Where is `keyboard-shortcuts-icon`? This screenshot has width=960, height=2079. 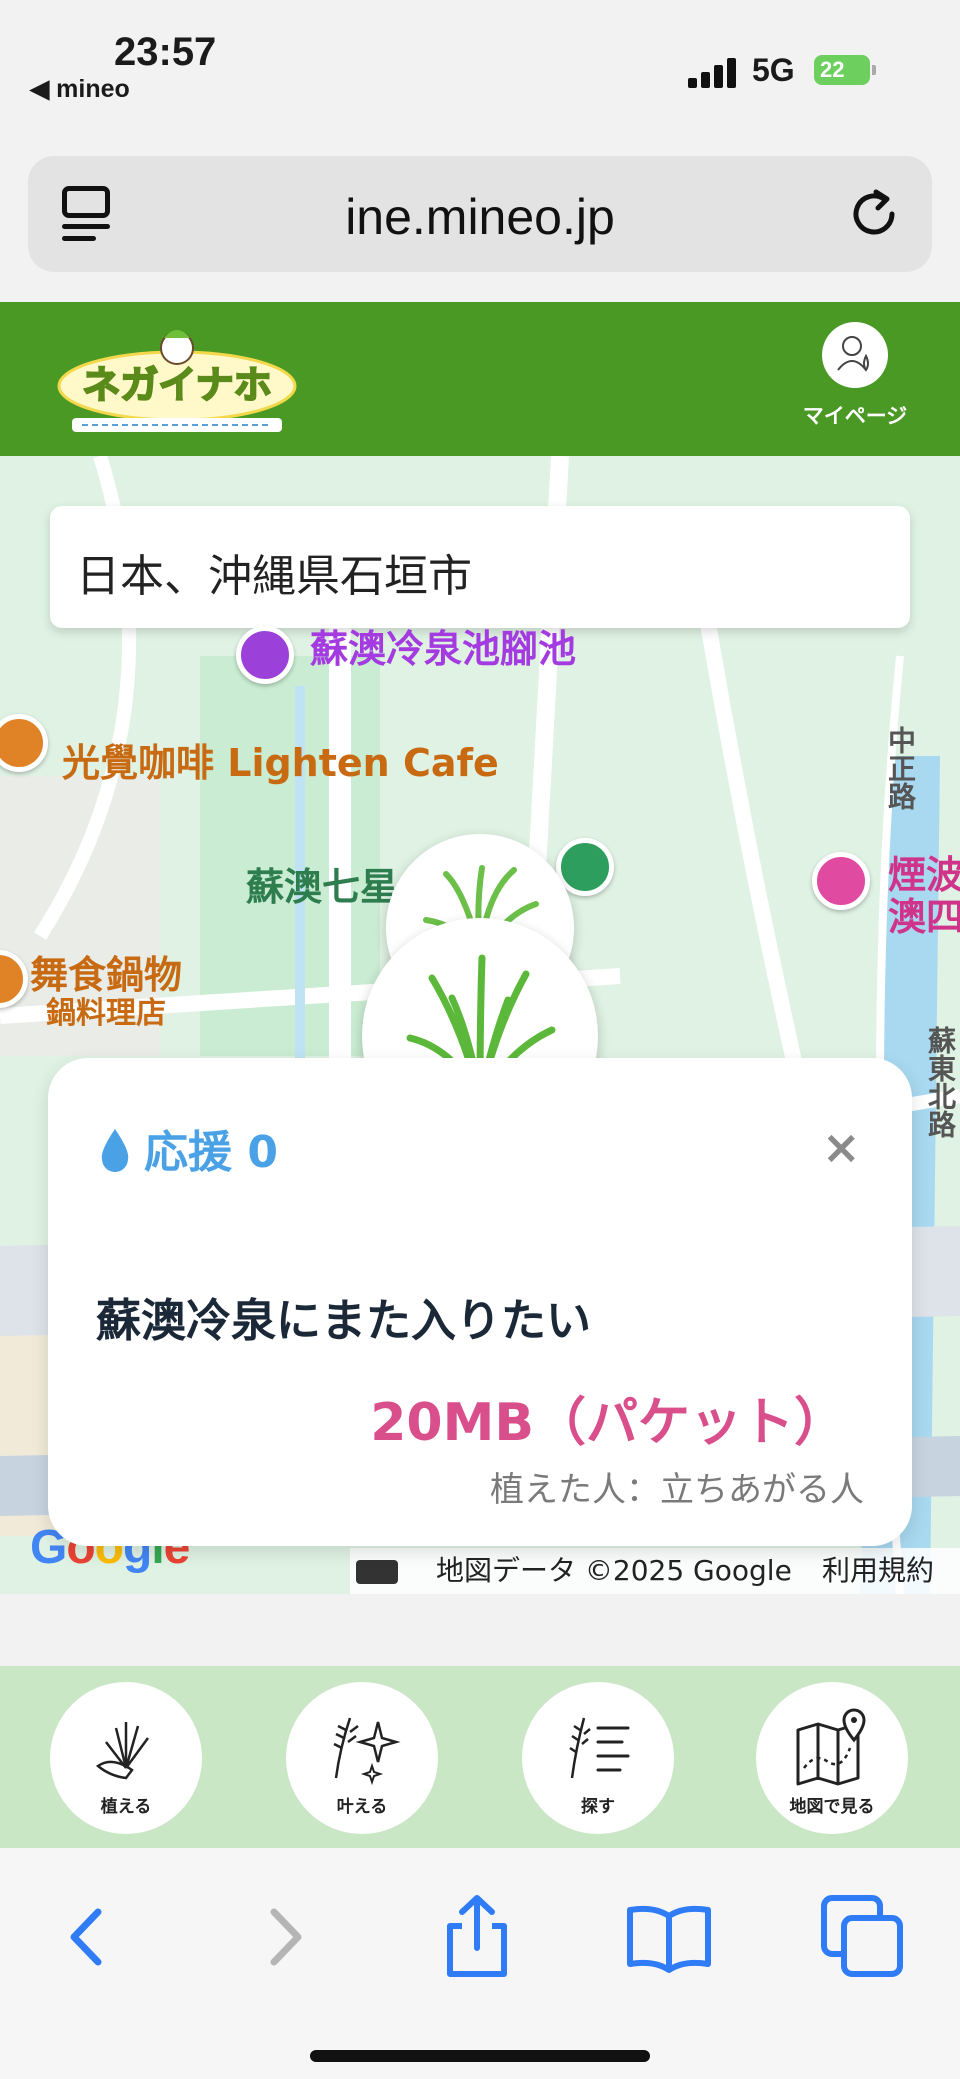
keyboard-shortcuts-icon is located at coordinates (377, 1572).